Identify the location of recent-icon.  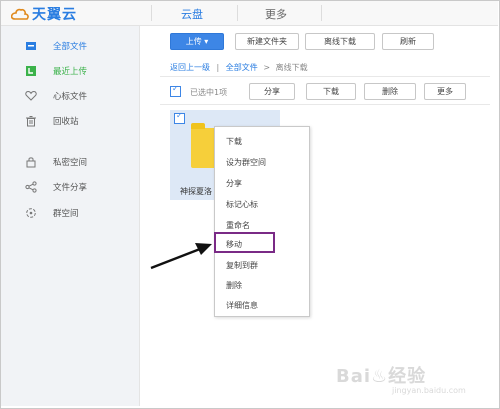
(31, 71).